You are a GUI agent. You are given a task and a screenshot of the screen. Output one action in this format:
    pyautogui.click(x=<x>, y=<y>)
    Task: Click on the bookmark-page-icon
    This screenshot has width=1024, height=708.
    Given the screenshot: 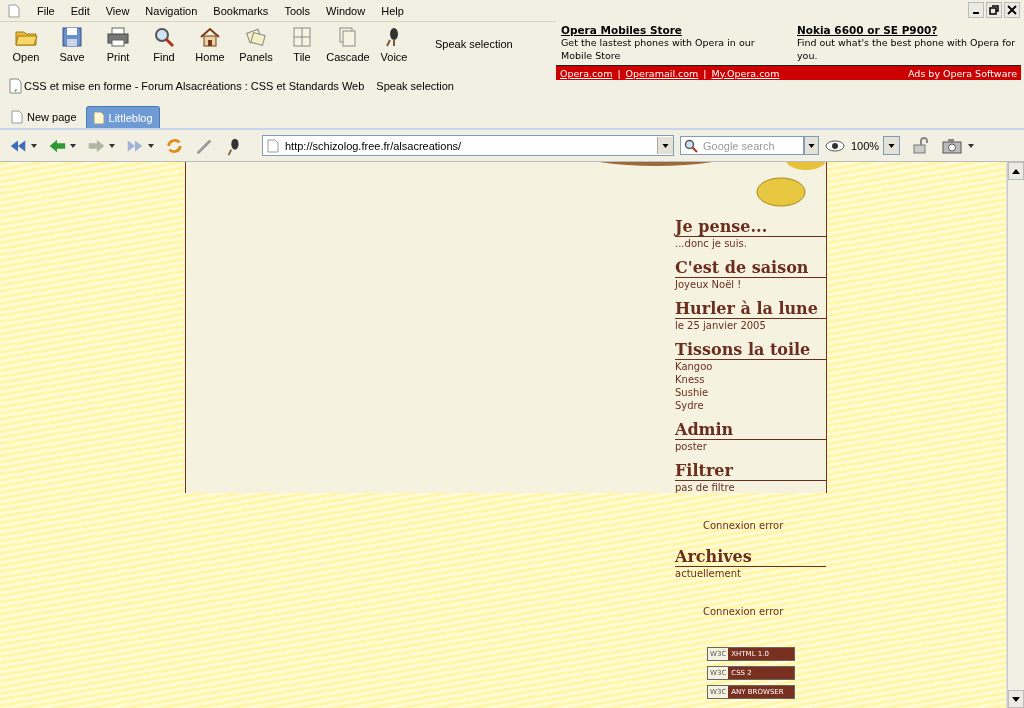 What is the action you would take?
    pyautogui.click(x=15, y=86)
    